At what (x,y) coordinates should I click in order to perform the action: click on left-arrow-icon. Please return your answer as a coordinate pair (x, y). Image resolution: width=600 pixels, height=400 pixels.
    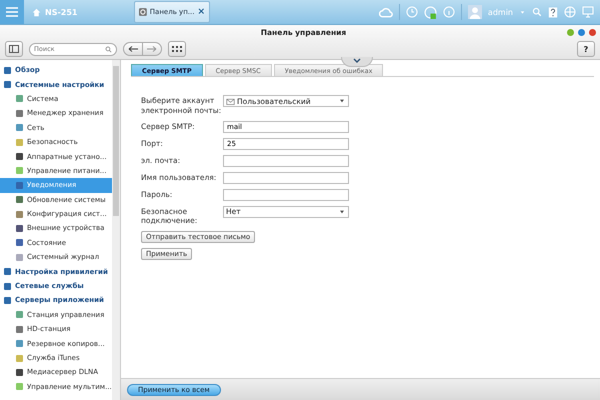
    Looking at the image, I should click on (133, 49).